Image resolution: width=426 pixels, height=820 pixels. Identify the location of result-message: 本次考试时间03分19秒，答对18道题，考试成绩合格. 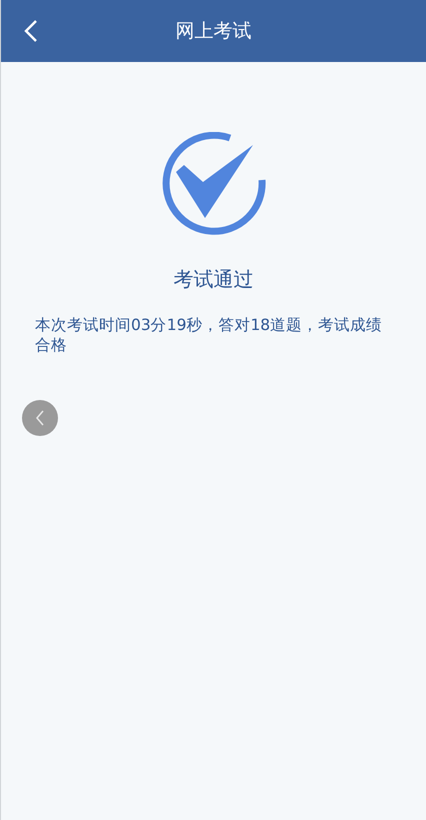
(209, 335).